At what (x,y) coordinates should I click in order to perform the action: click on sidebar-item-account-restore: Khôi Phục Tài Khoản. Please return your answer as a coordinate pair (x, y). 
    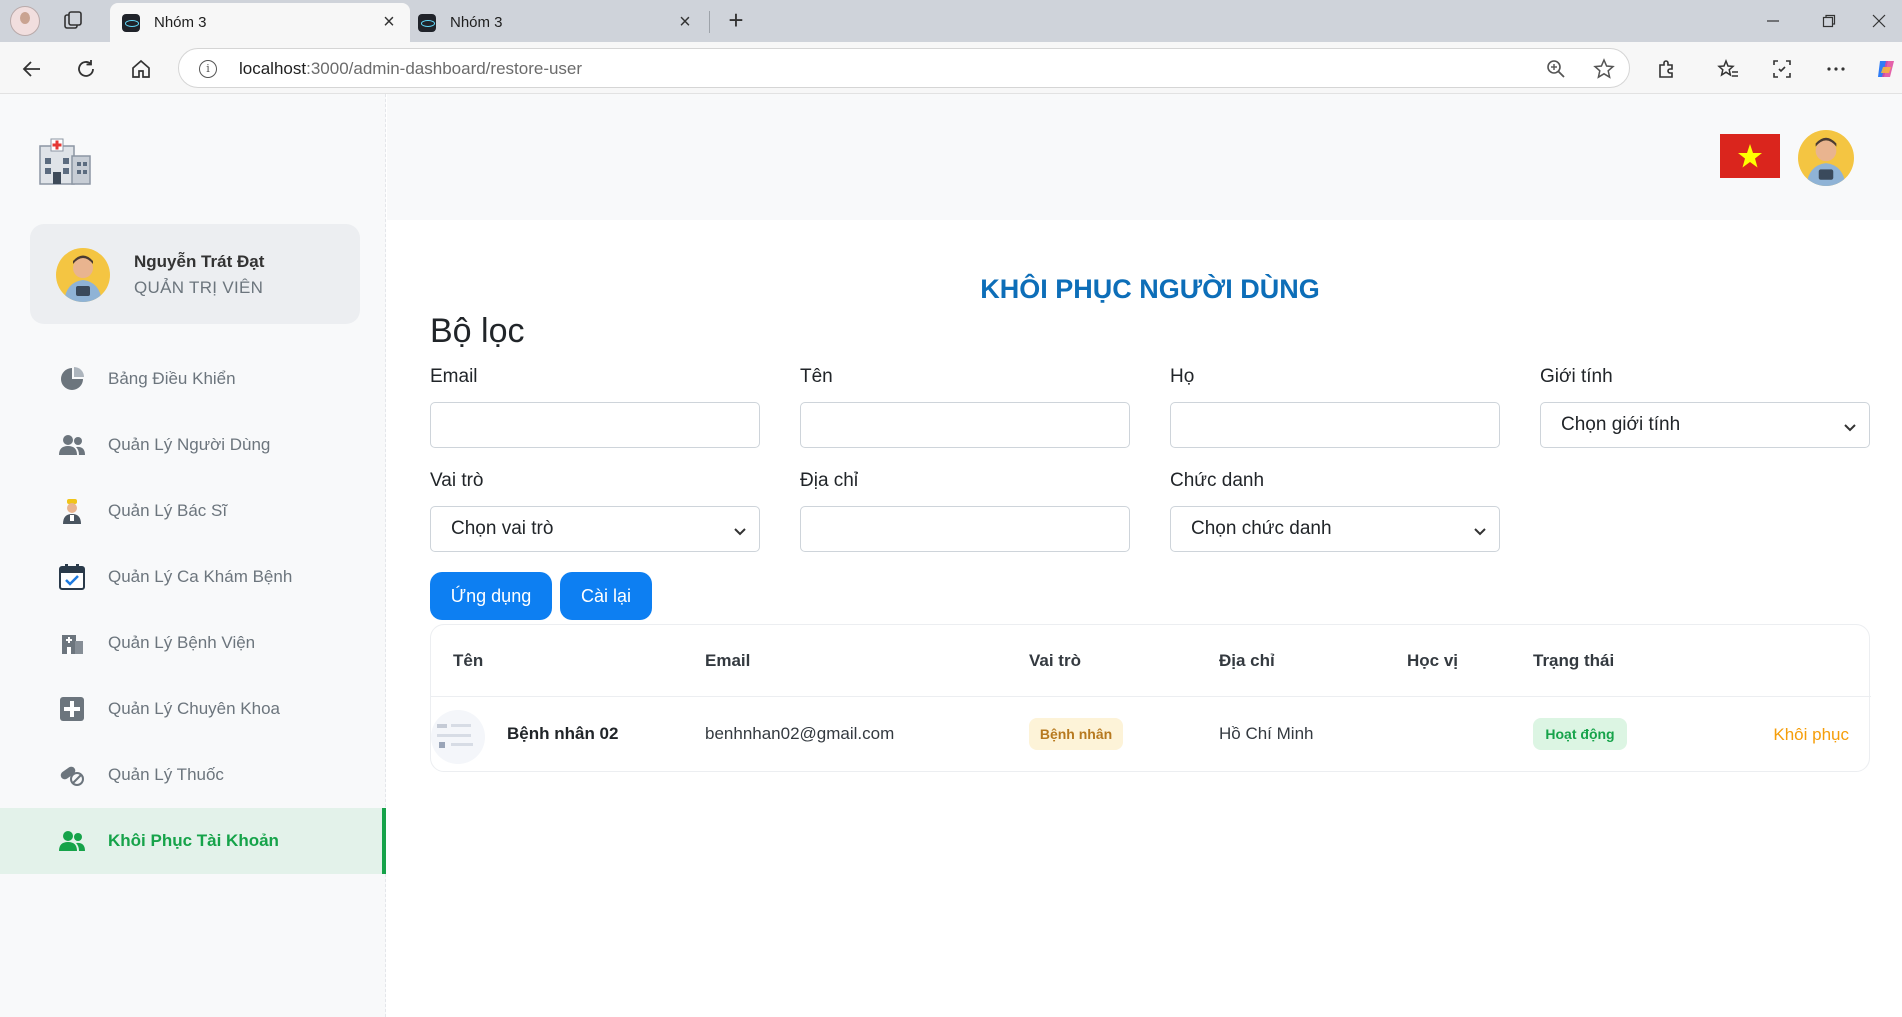
    Looking at the image, I should click on (193, 841).